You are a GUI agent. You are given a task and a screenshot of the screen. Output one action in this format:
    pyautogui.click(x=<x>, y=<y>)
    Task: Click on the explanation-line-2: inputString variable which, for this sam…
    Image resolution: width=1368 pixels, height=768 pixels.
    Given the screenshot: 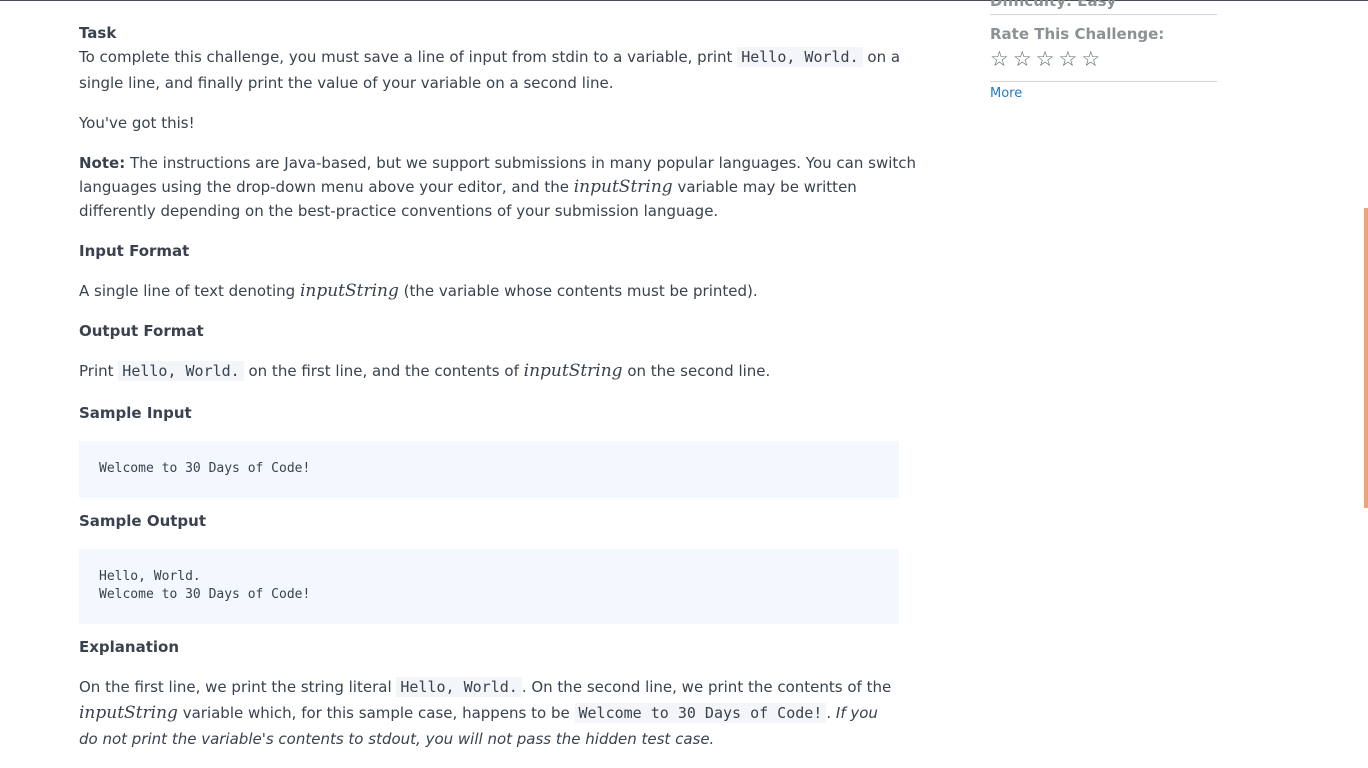 What is the action you would take?
    pyautogui.click(x=478, y=713)
    